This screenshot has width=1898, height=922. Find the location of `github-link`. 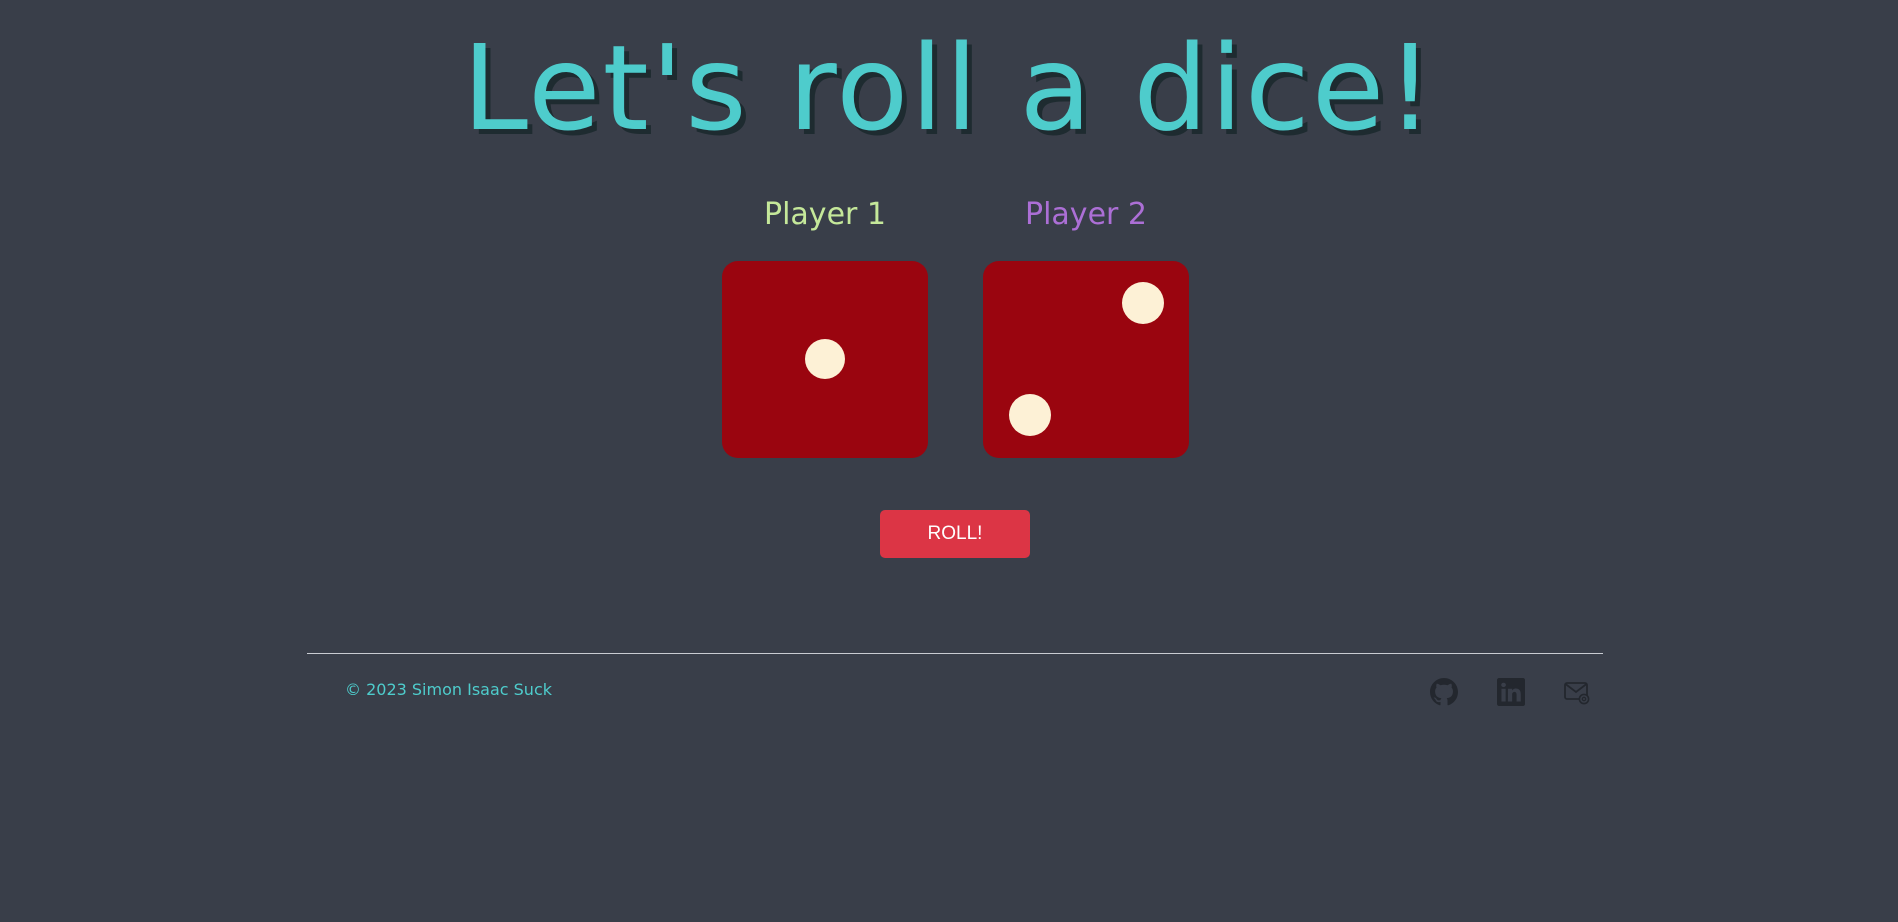

github-link is located at coordinates (1444, 692).